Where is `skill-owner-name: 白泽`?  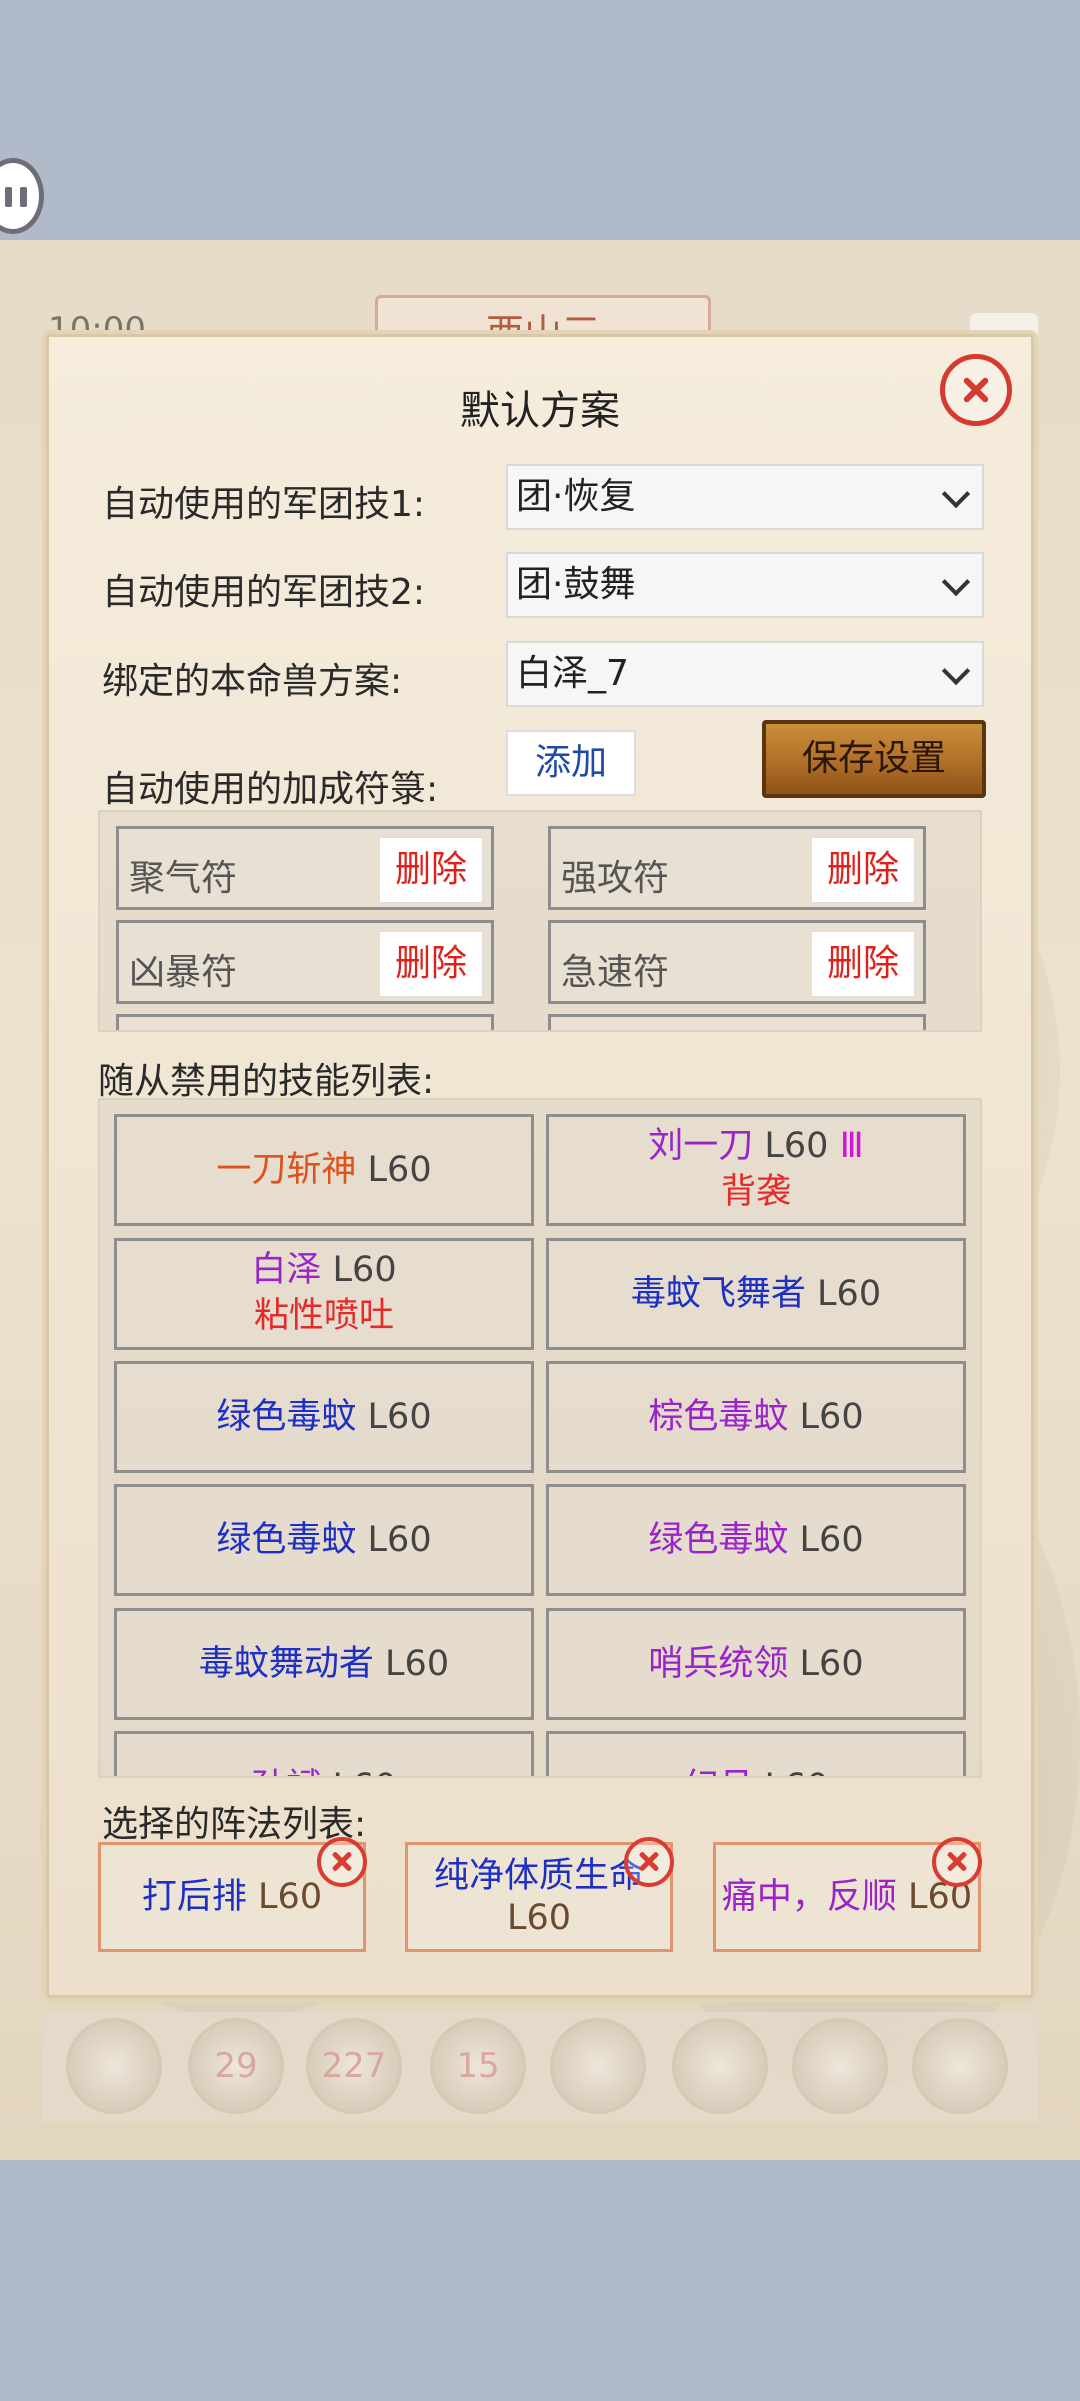
skill-owner-name: 白泽 is located at coordinates (286, 1270).